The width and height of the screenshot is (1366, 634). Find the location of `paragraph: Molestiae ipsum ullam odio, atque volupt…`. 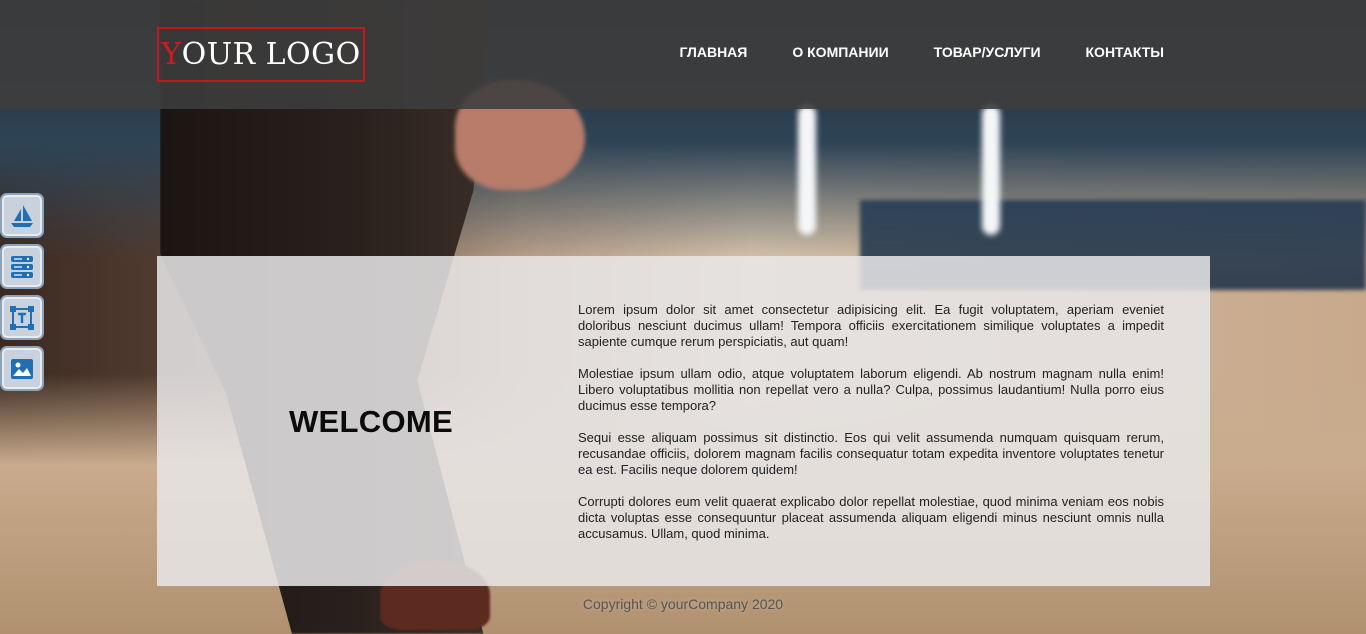

paragraph: Molestiae ipsum ullam odio, atque volupt… is located at coordinates (871, 389).